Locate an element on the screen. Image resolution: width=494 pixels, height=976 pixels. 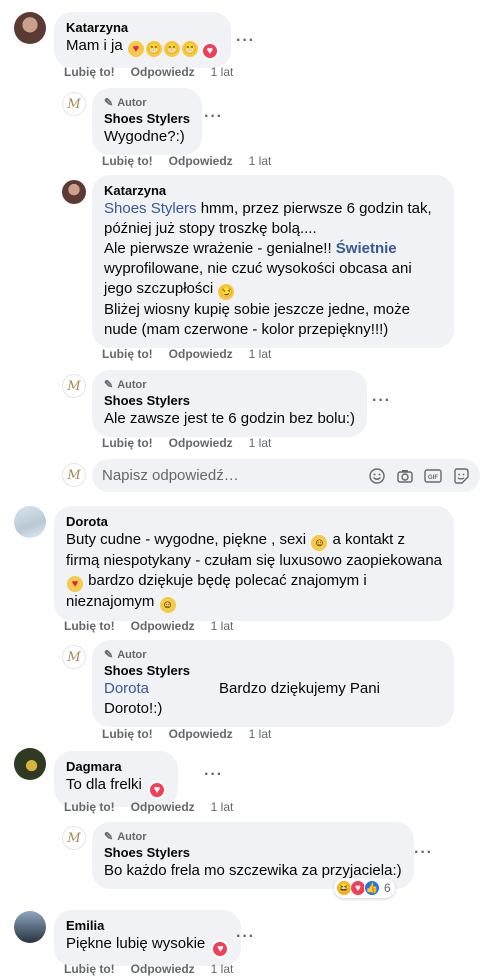
gif-icon: GIF is located at coordinates (433, 476).